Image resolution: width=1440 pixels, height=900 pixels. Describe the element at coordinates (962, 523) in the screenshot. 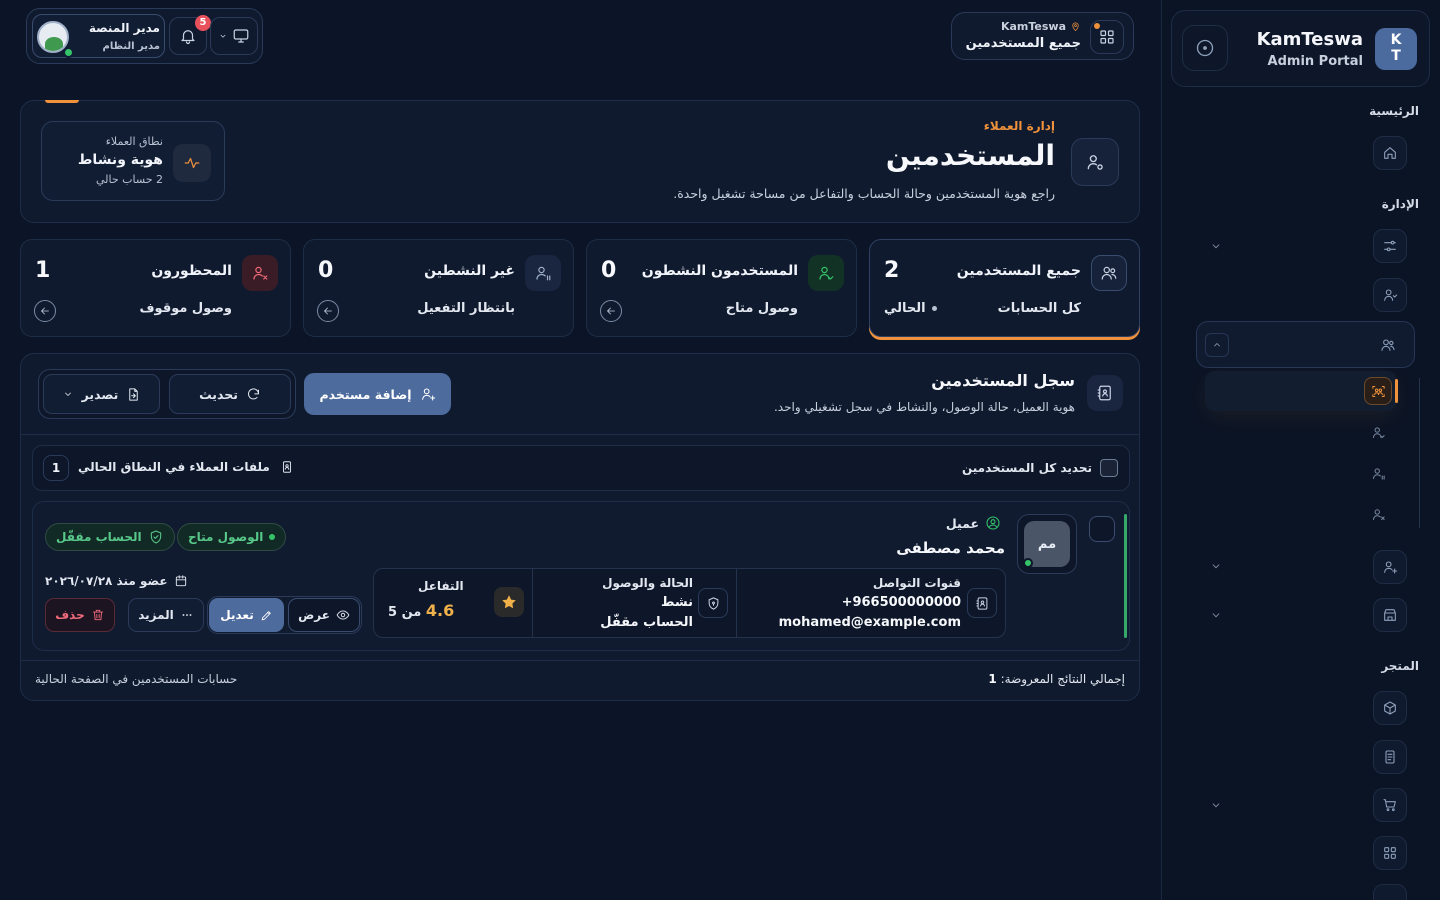

I see `user-type-label: عميل` at that location.